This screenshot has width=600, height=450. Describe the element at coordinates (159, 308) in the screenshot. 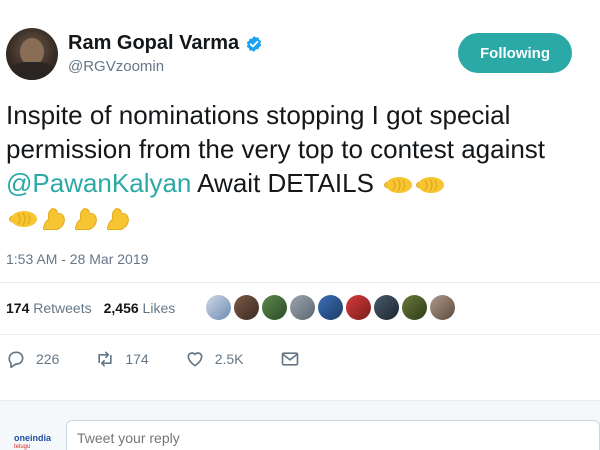

I see `likes-label: Likes` at that location.